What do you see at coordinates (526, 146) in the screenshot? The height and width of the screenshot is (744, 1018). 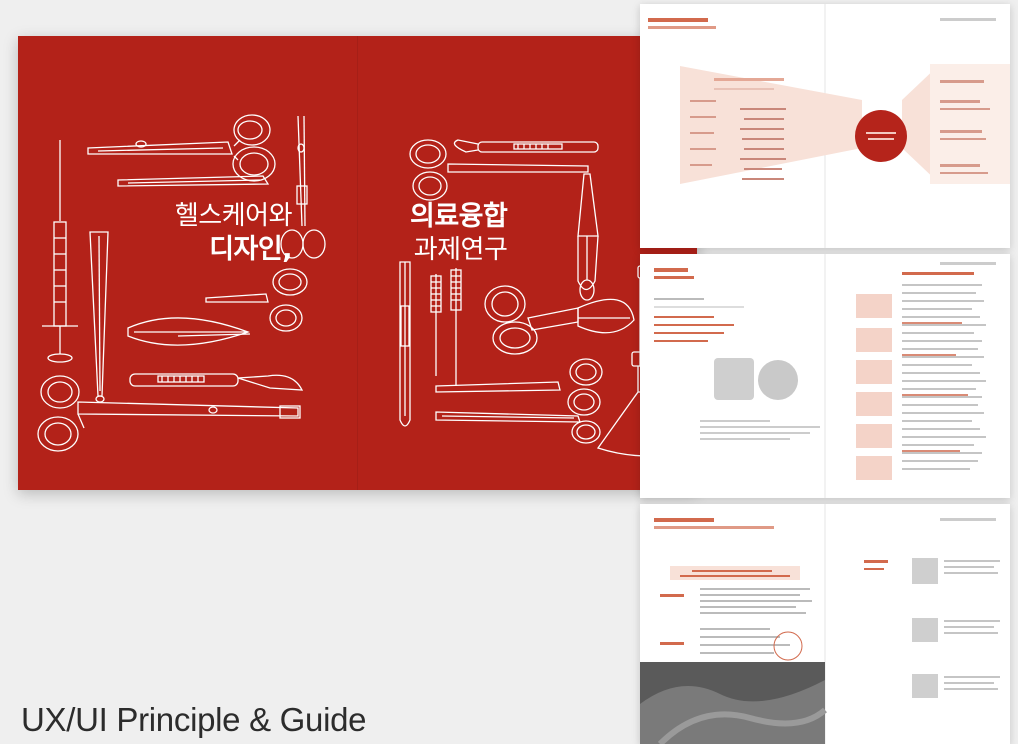 I see `scalpel-top-icon` at bounding box center [526, 146].